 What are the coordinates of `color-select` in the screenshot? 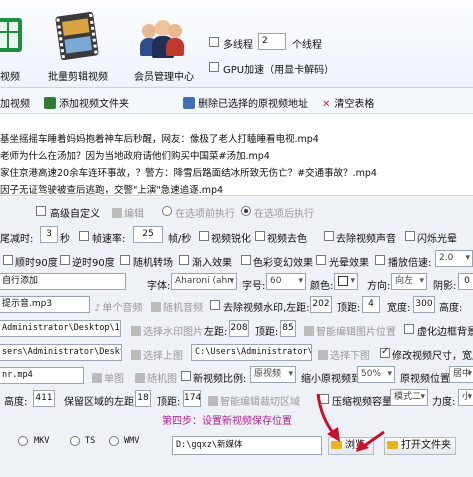 It's located at (346, 281).